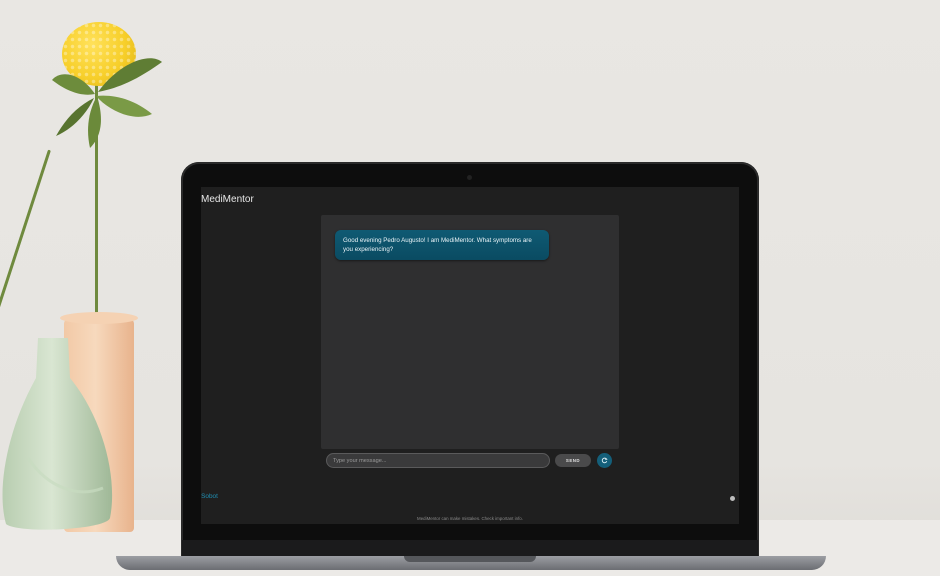 Image resolution: width=940 pixels, height=576 pixels. What do you see at coordinates (25, 245) in the screenshot?
I see `flower-stem-curved` at bounding box center [25, 245].